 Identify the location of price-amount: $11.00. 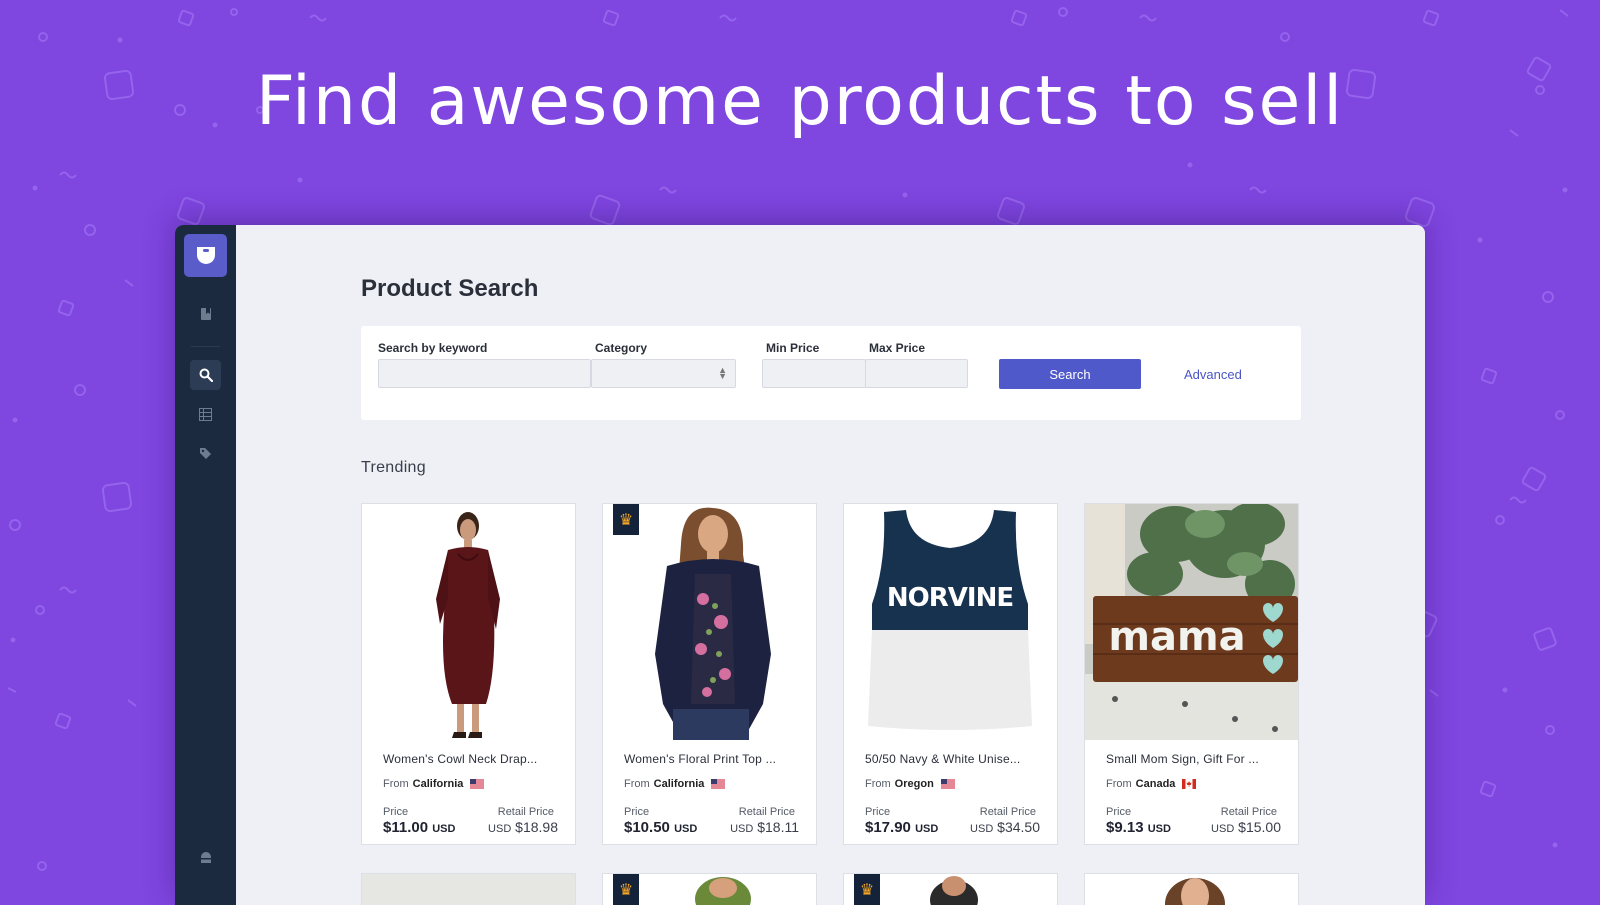
(406, 827).